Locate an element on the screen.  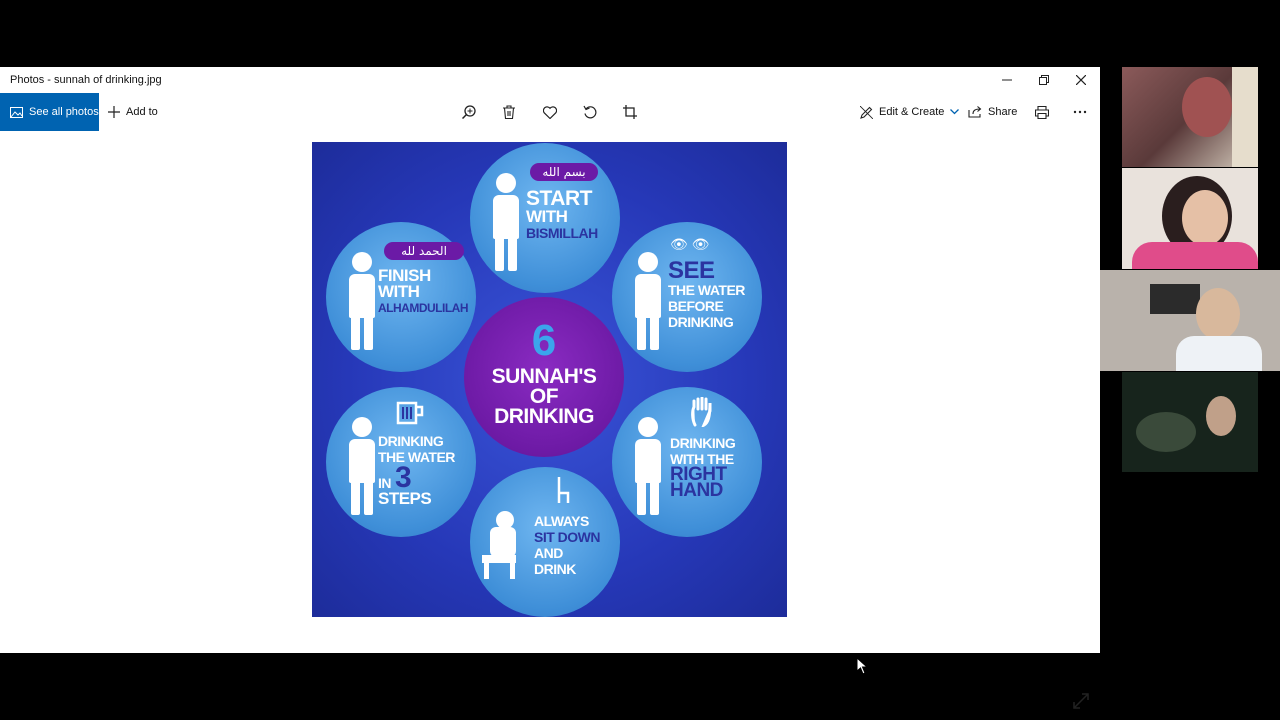
item-line: ALHAMDULILAH is located at coordinates (423, 308).